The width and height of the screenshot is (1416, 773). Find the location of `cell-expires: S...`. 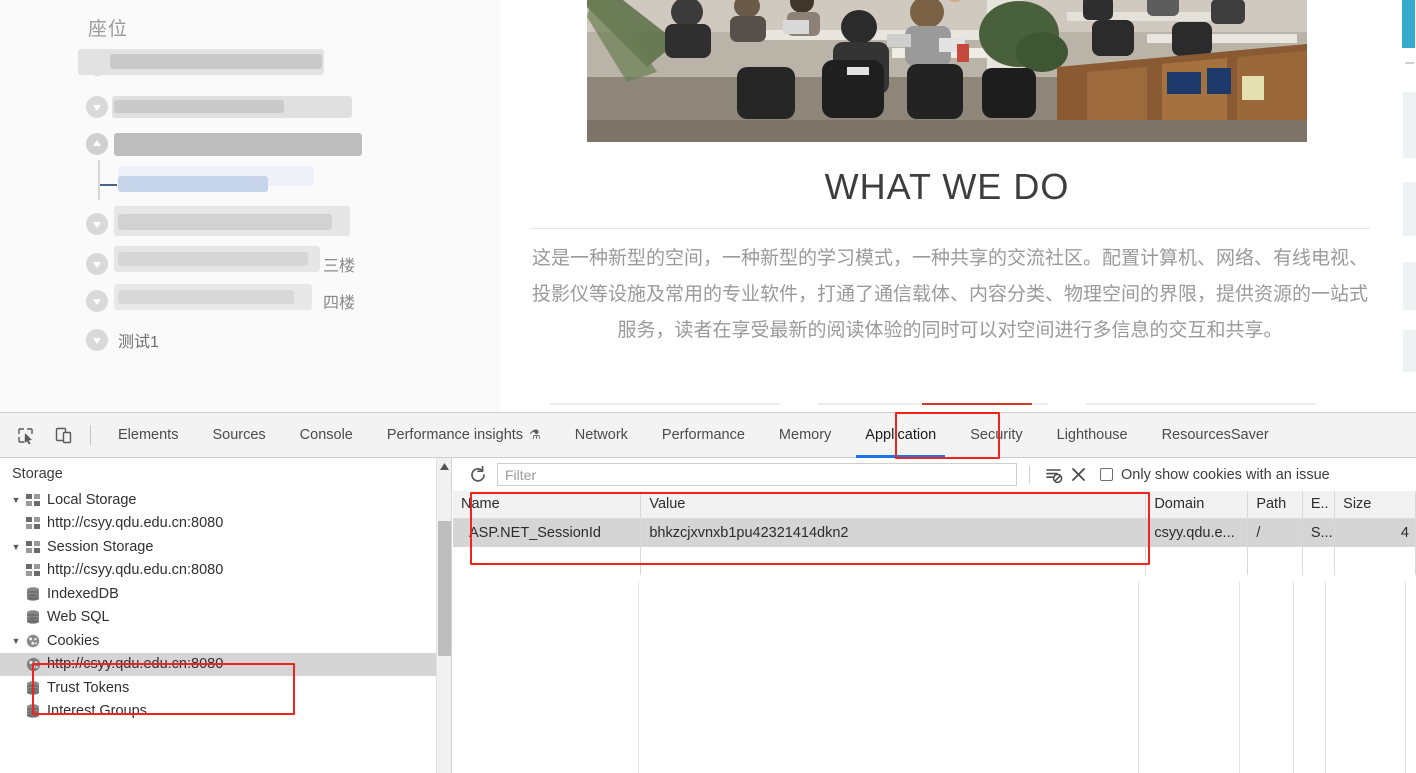

cell-expires: S... is located at coordinates (1319, 532).